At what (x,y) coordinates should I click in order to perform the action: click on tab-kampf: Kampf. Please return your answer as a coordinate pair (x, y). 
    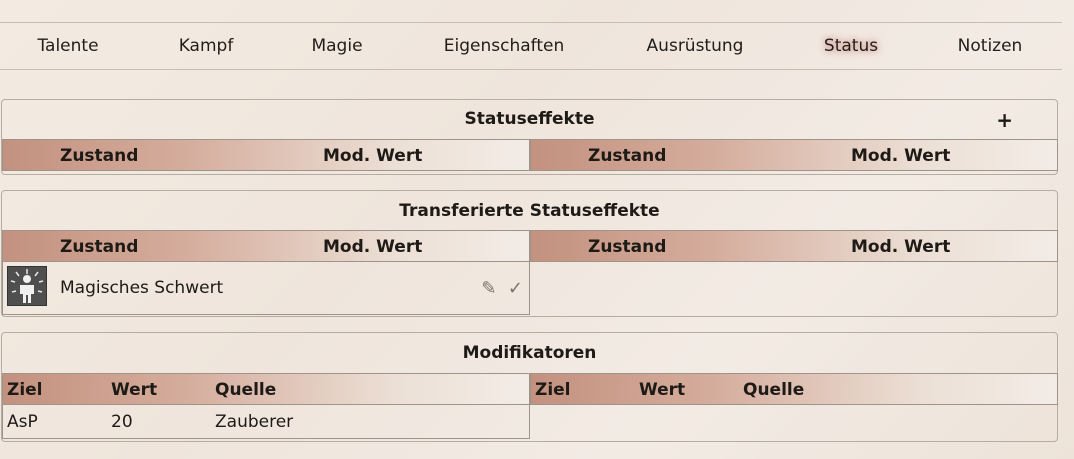
    Looking at the image, I should click on (206, 46).